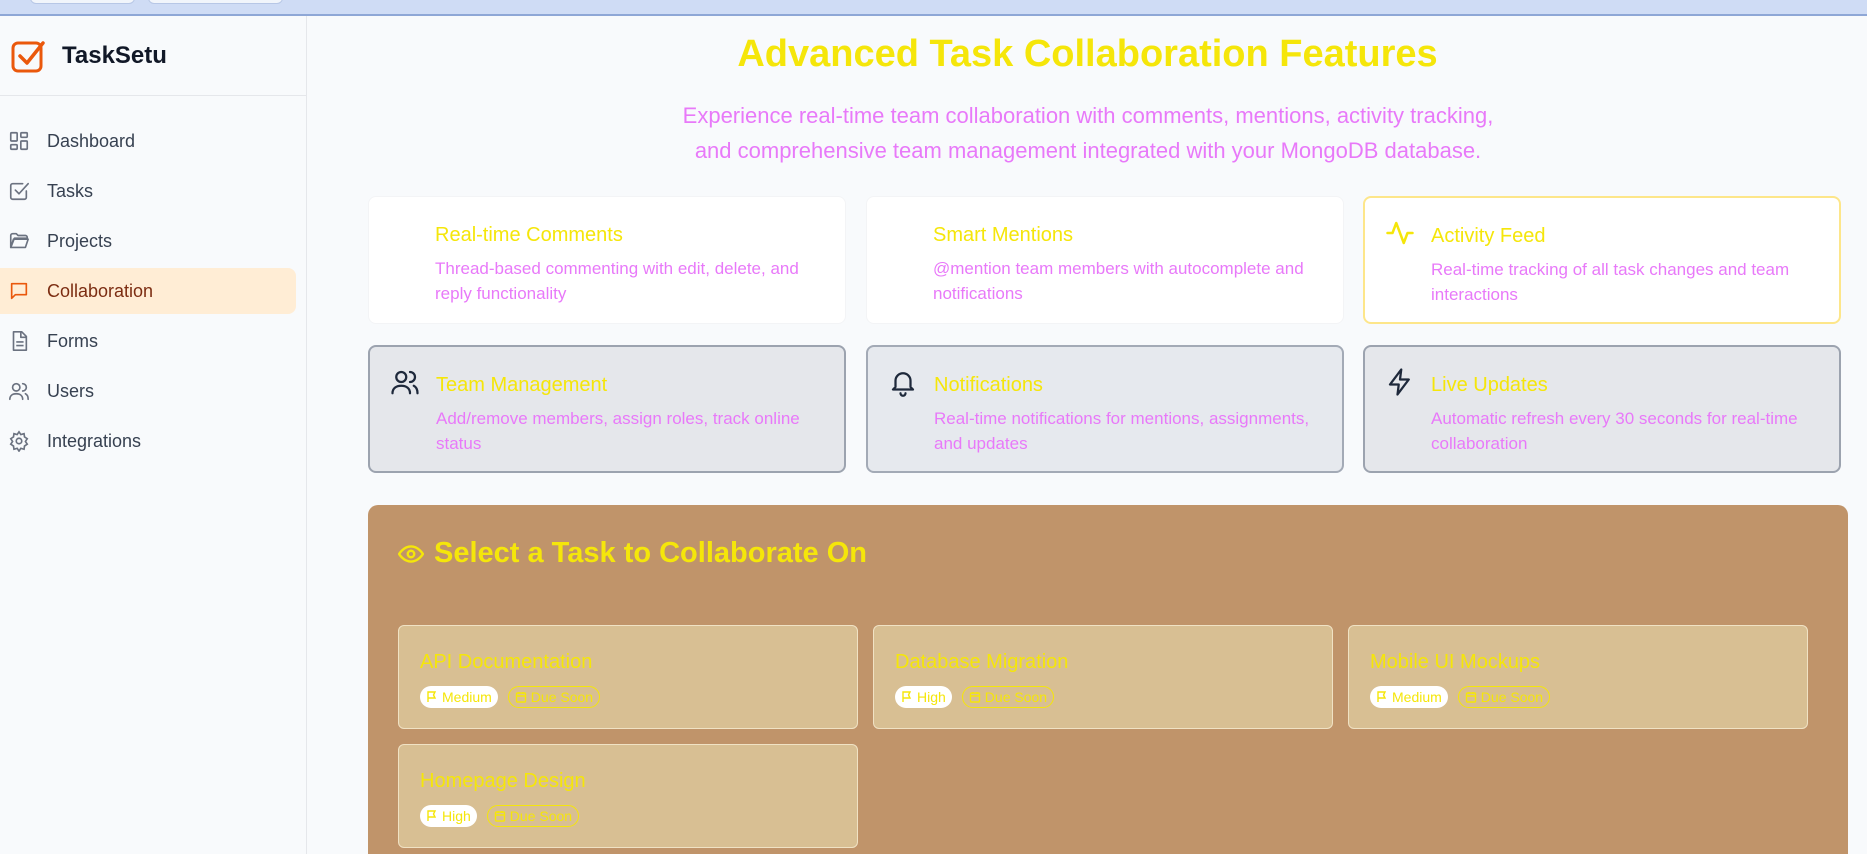  What do you see at coordinates (71, 390) in the screenshot?
I see `sidebar-item-label: Users` at bounding box center [71, 390].